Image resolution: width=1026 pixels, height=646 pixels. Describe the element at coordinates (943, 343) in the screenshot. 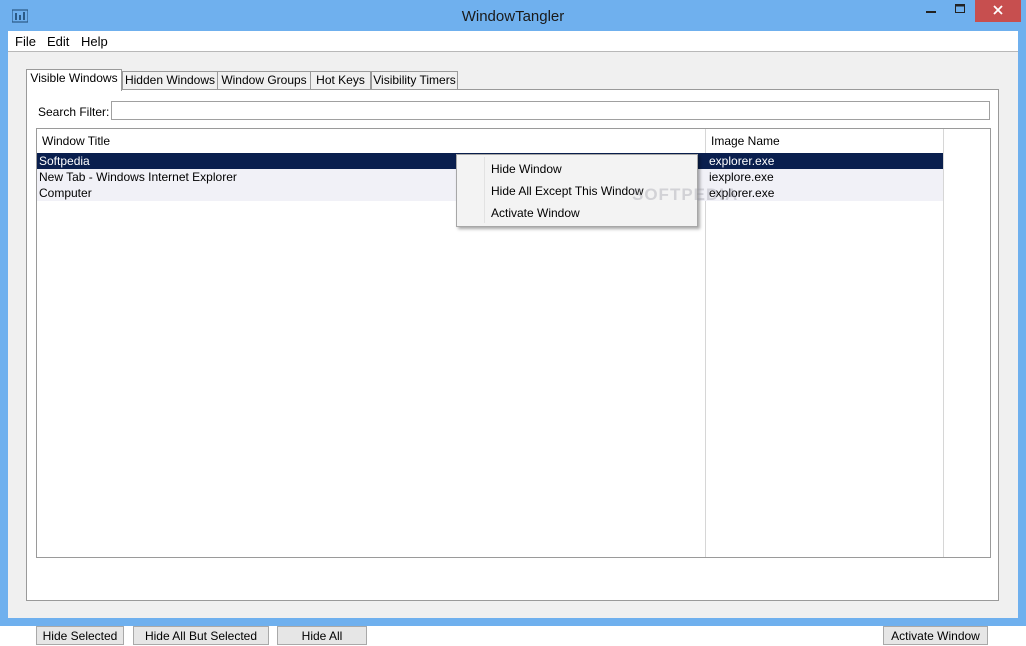

I see `column-divider` at that location.